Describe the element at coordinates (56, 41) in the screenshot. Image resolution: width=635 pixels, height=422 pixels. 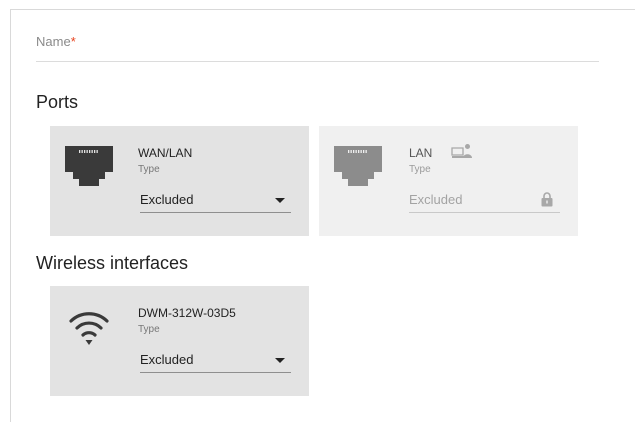
I see `name-label: Name*` at that location.